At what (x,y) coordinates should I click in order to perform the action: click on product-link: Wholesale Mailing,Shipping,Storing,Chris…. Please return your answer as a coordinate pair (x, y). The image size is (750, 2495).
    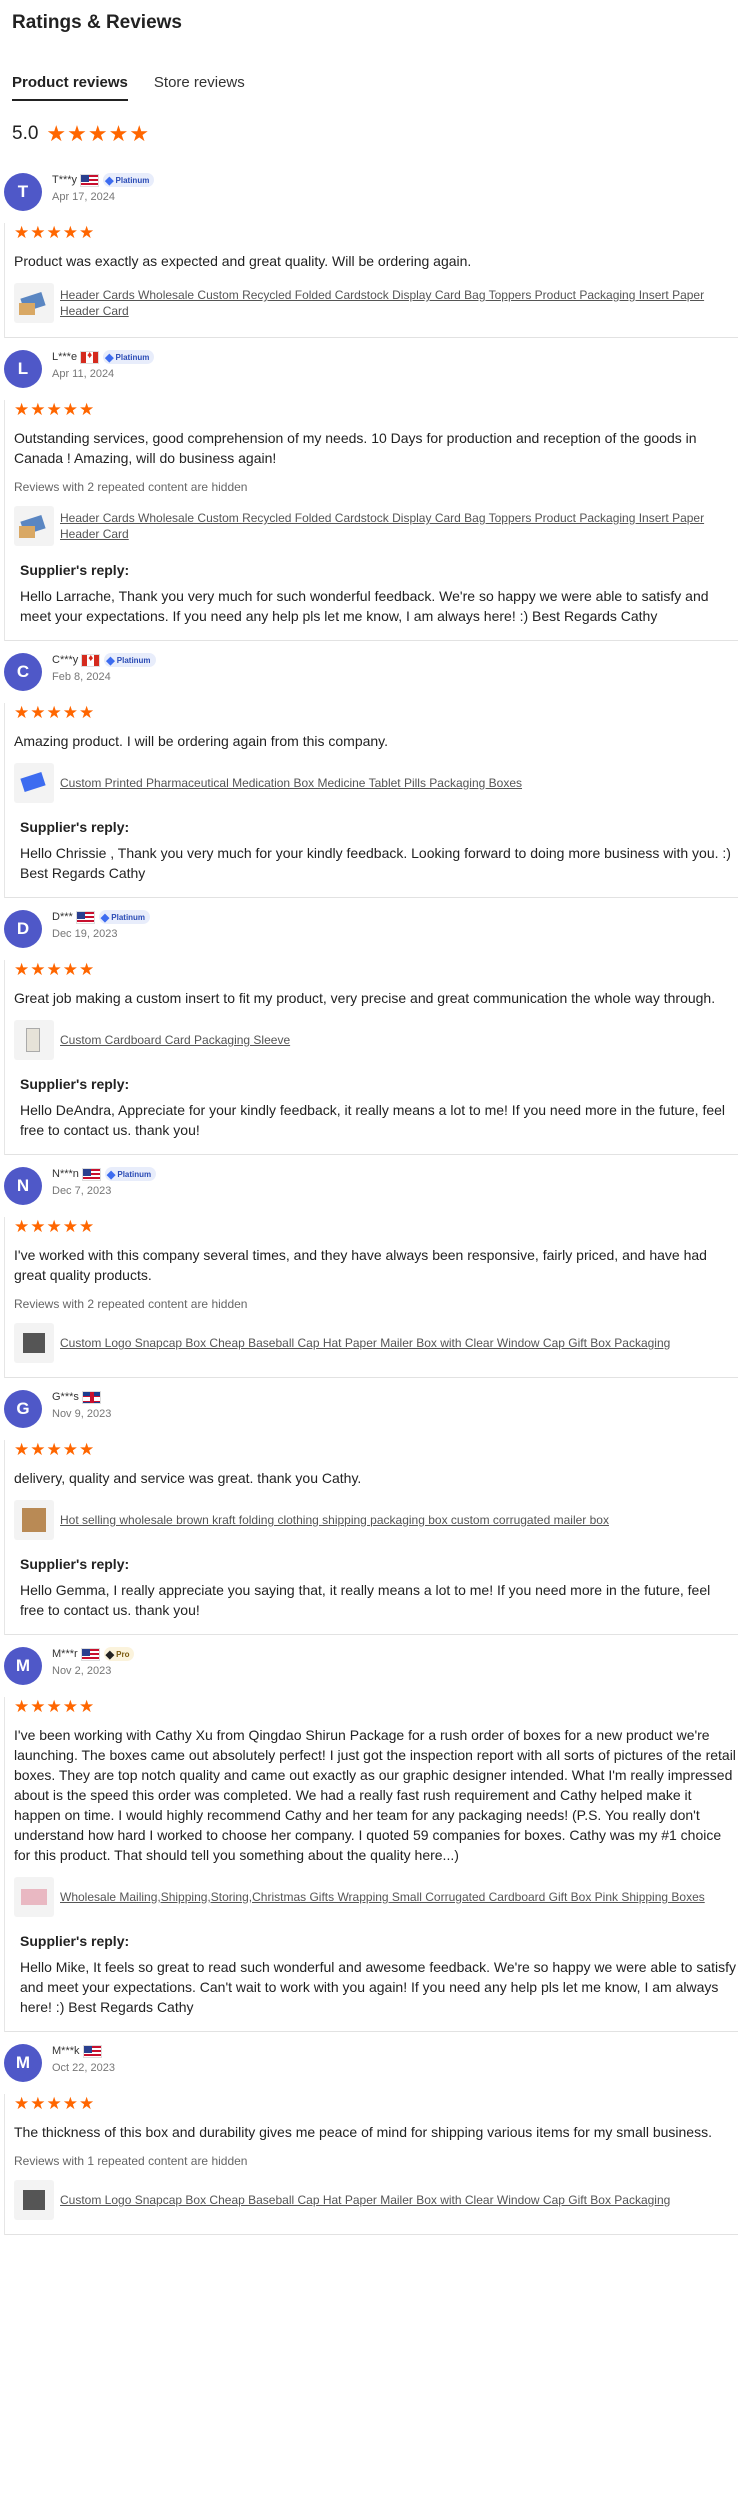
    Looking at the image, I should click on (382, 1897).